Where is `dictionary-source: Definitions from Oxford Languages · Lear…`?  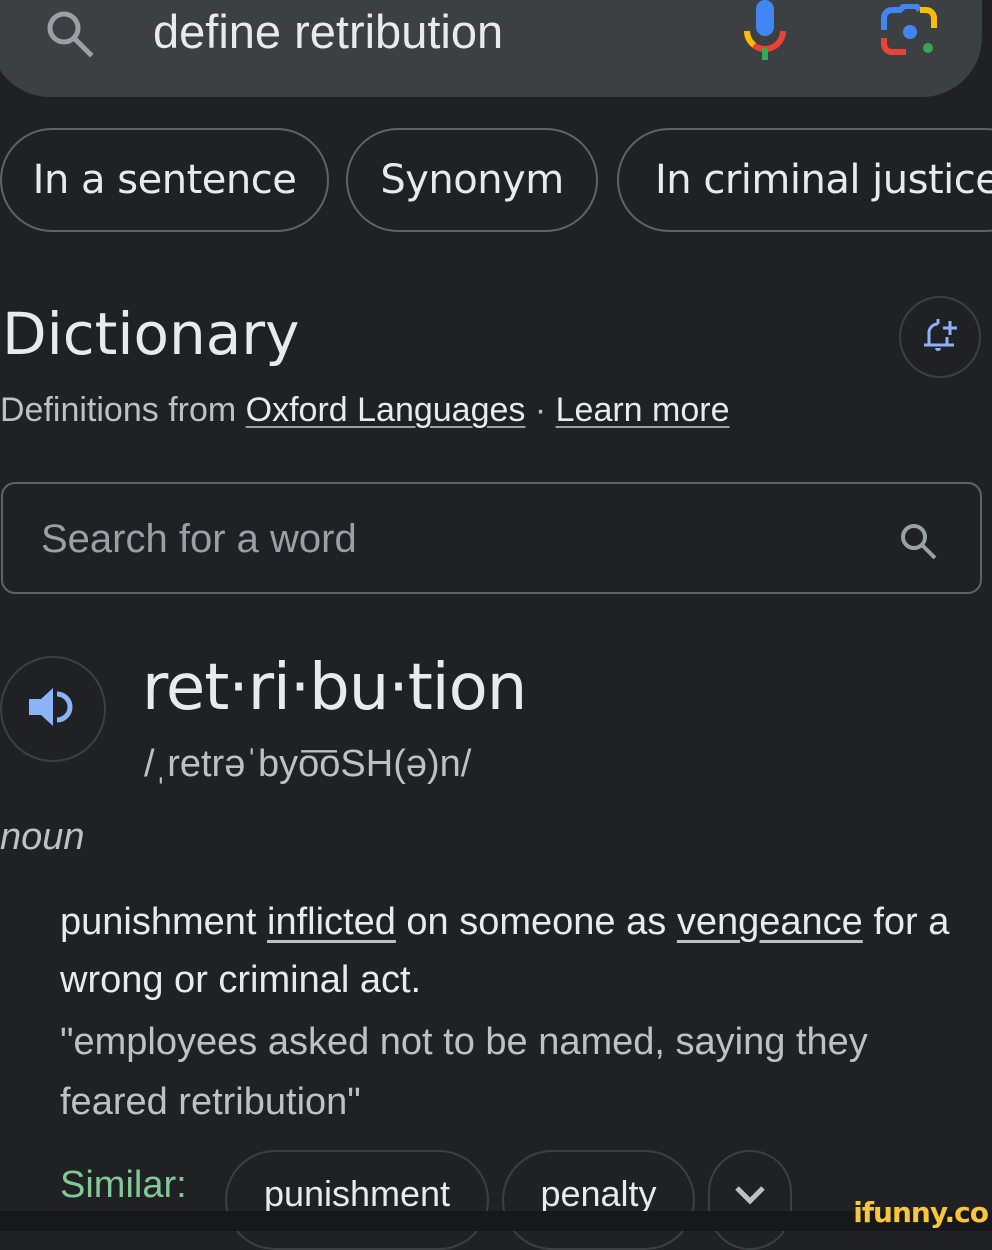 dictionary-source: Definitions from Oxford Languages · Lear… is located at coordinates (365, 410).